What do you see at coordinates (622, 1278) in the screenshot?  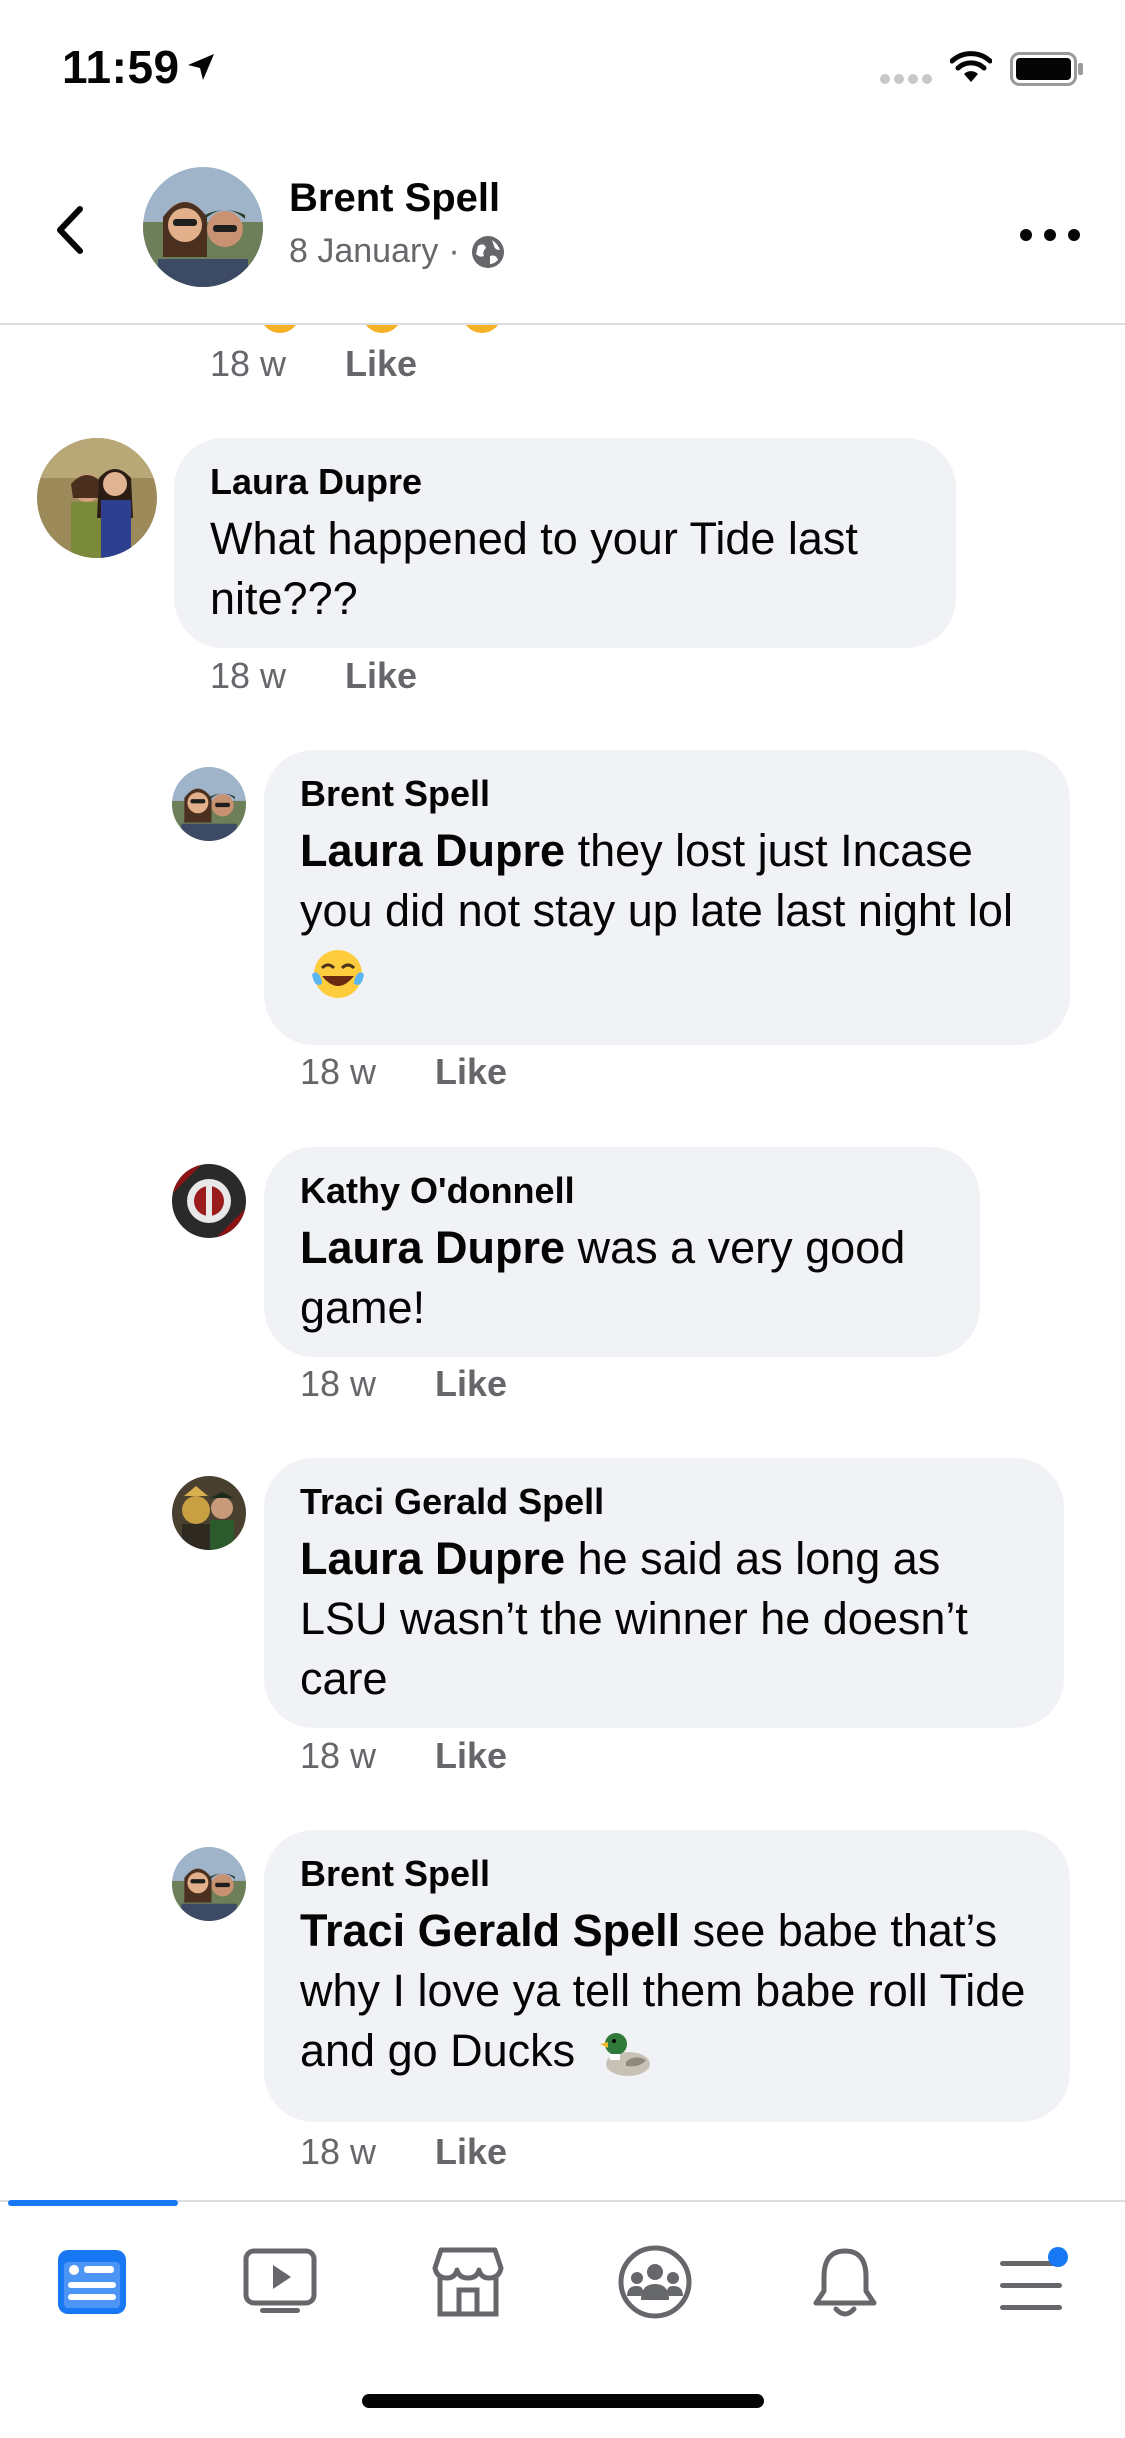 I see `comment-text: Laura Dupre was a very good game!` at bounding box center [622, 1278].